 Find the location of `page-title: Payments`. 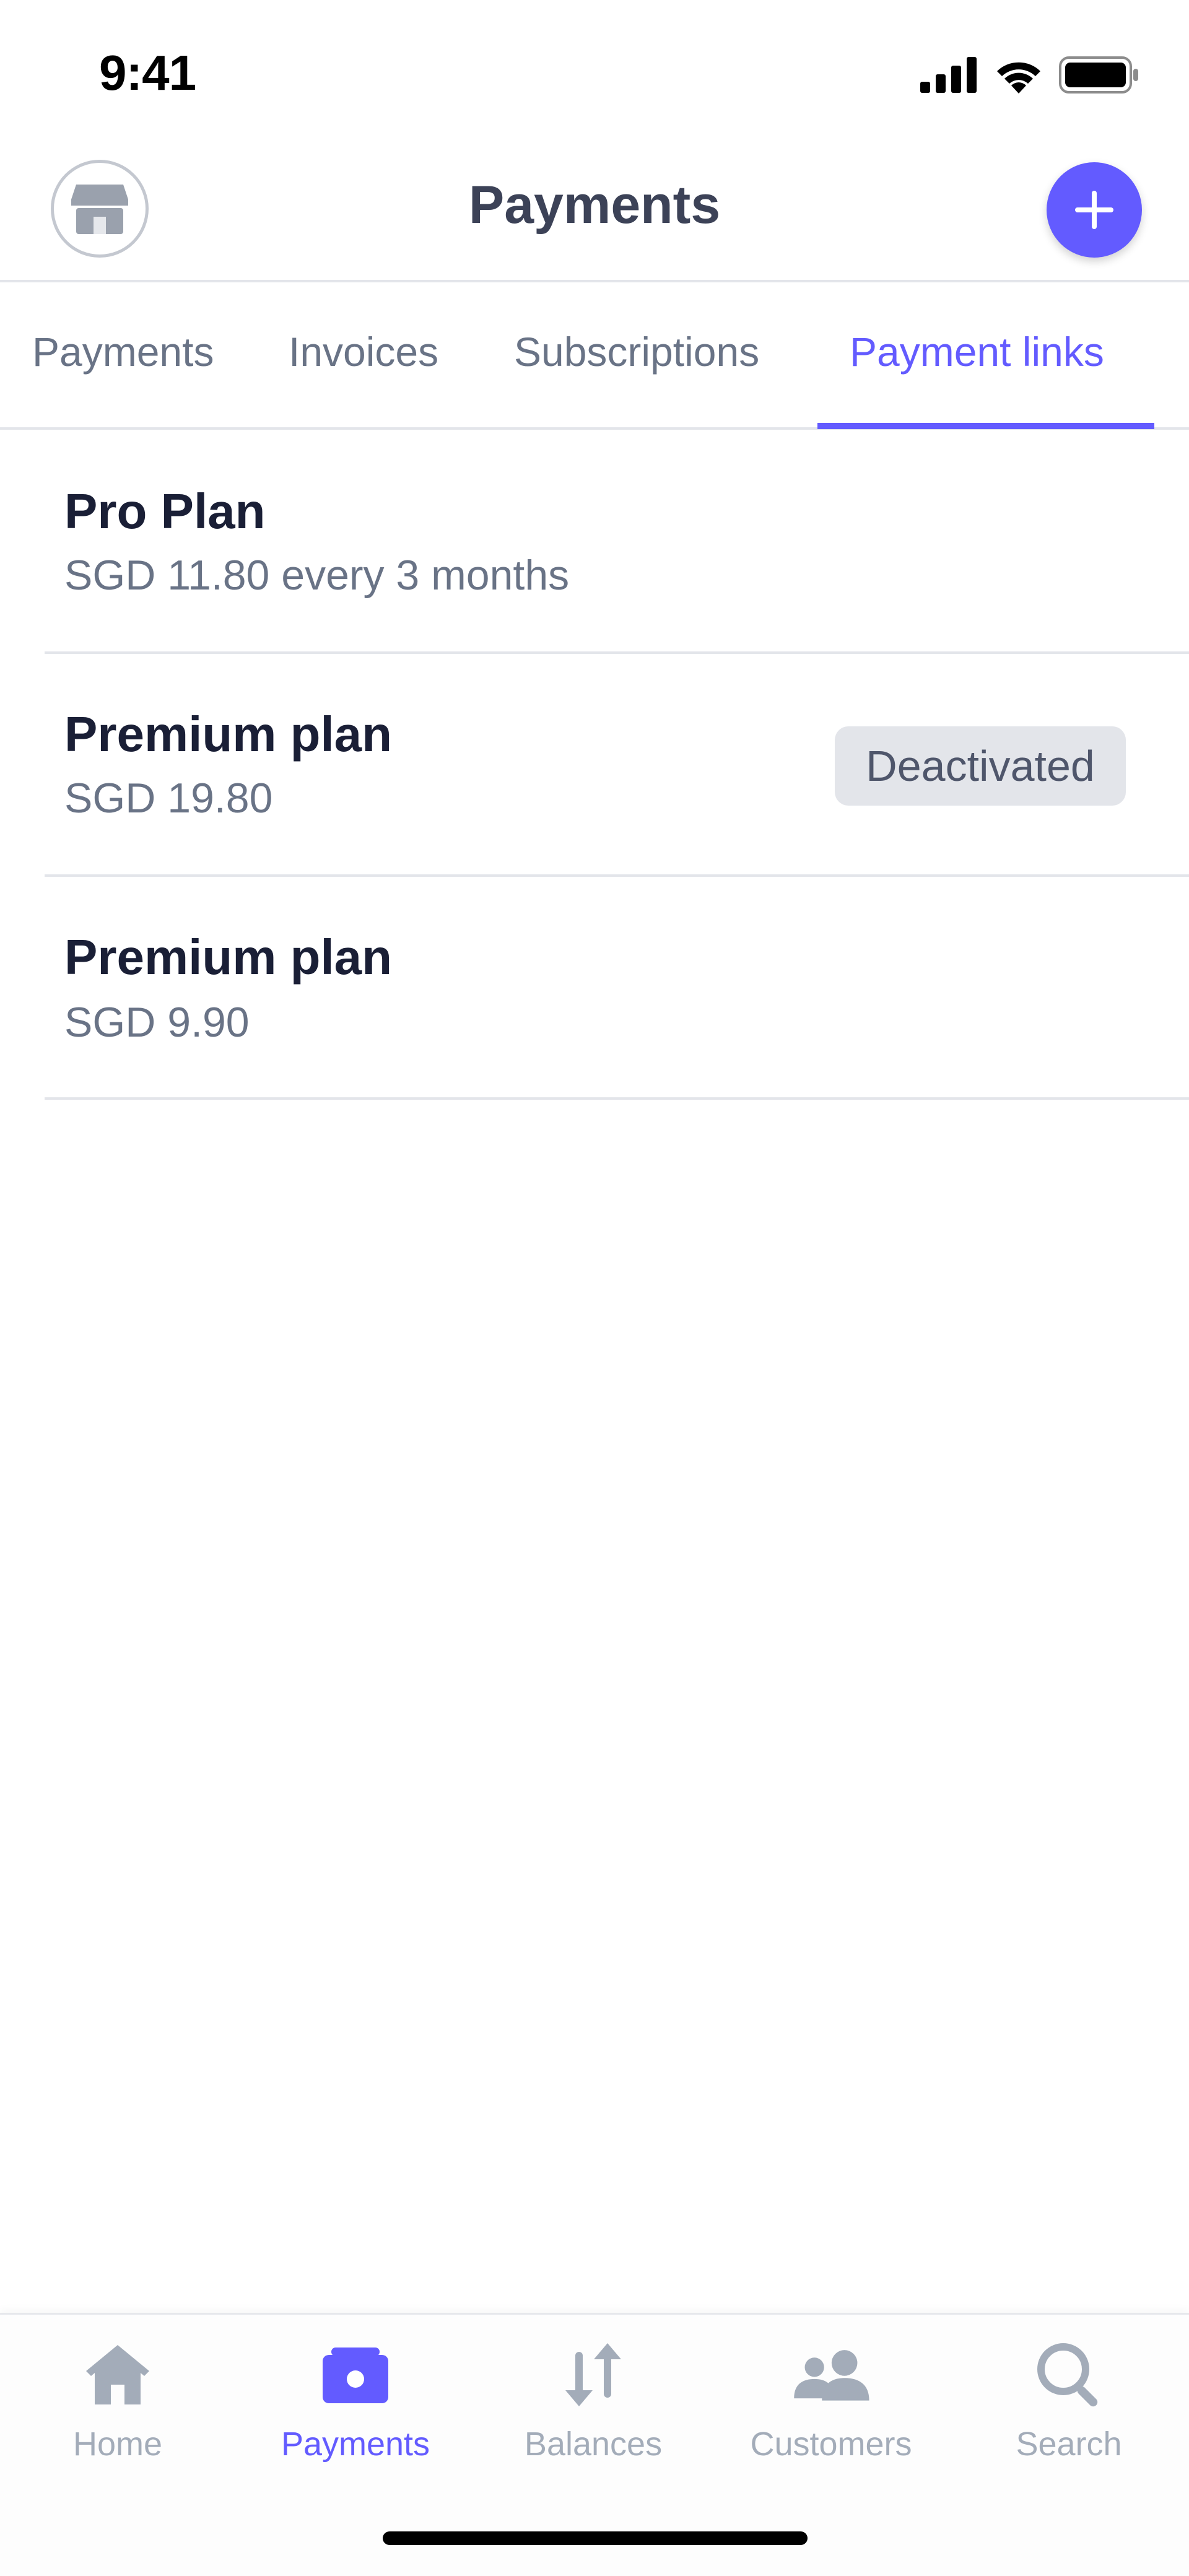

page-title: Payments is located at coordinates (594, 205).